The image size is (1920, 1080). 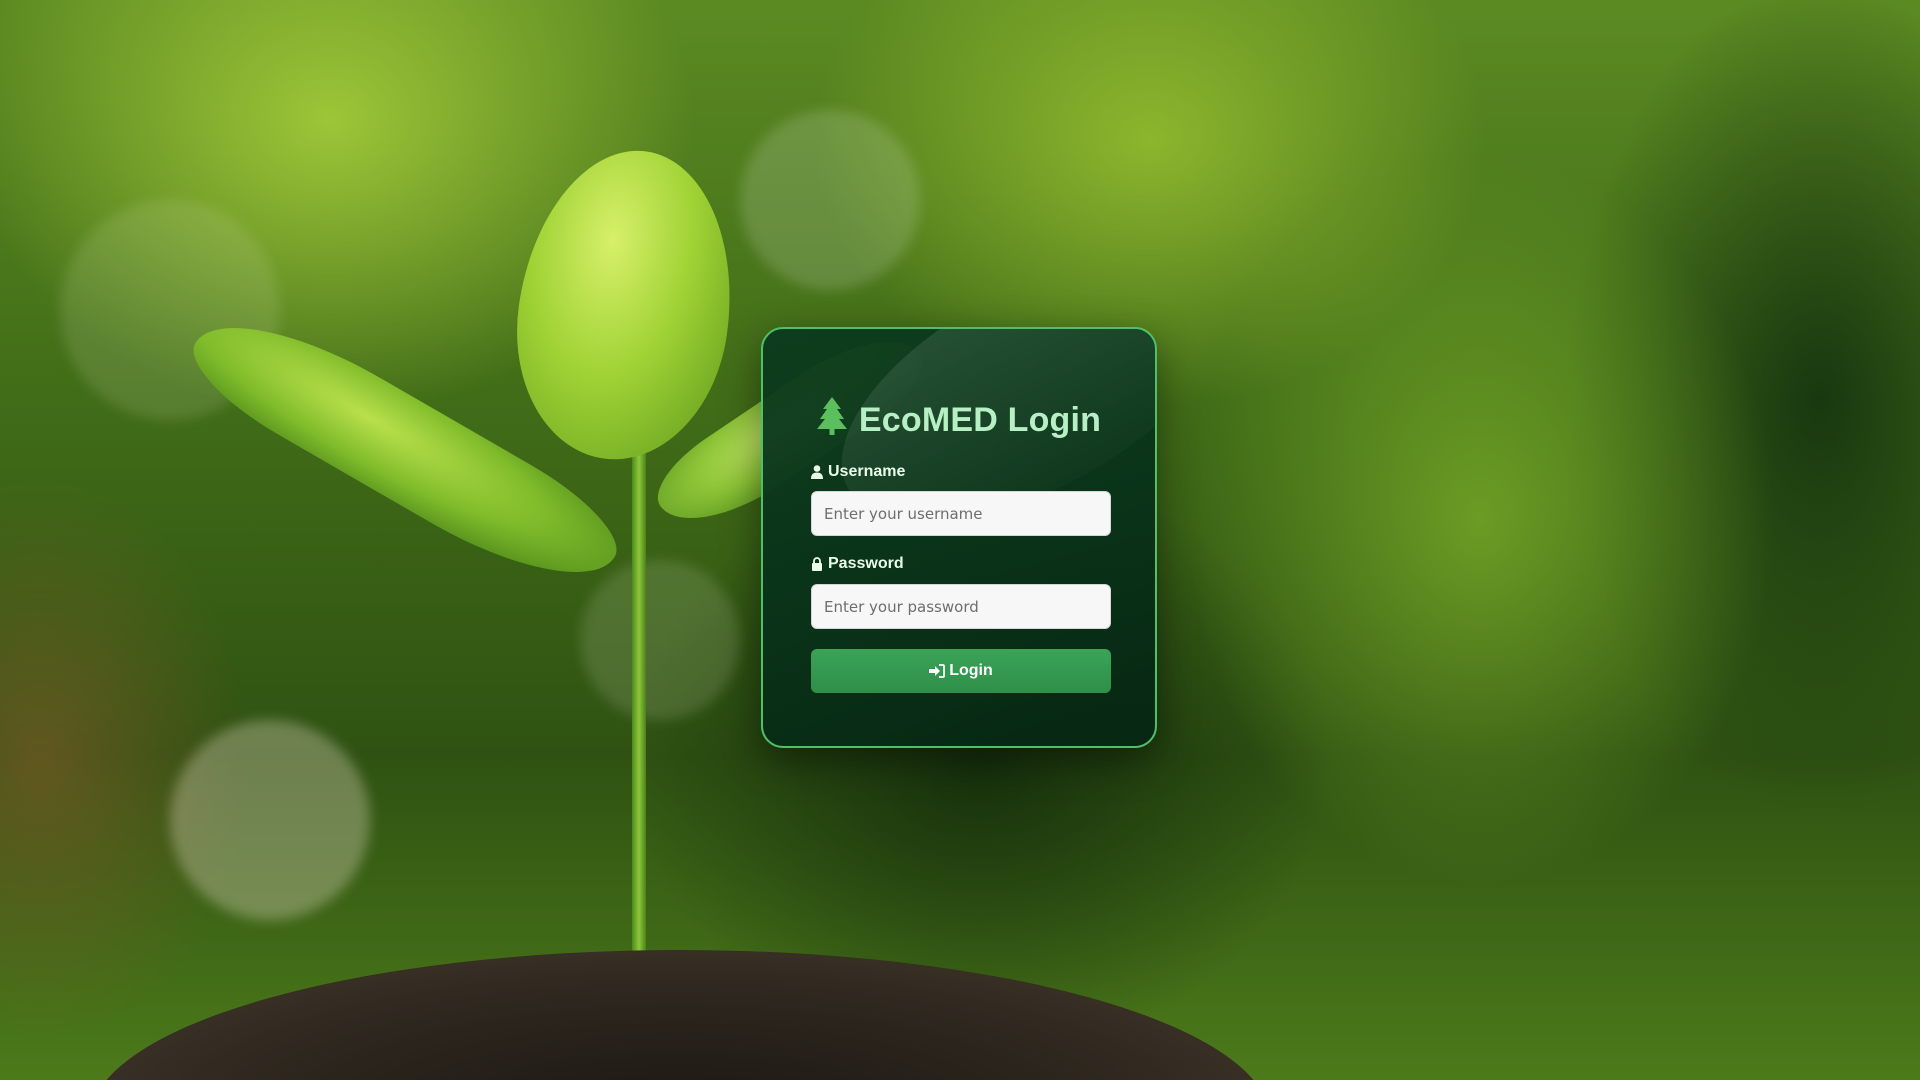 I want to click on username-label: Username, so click(x=858, y=472).